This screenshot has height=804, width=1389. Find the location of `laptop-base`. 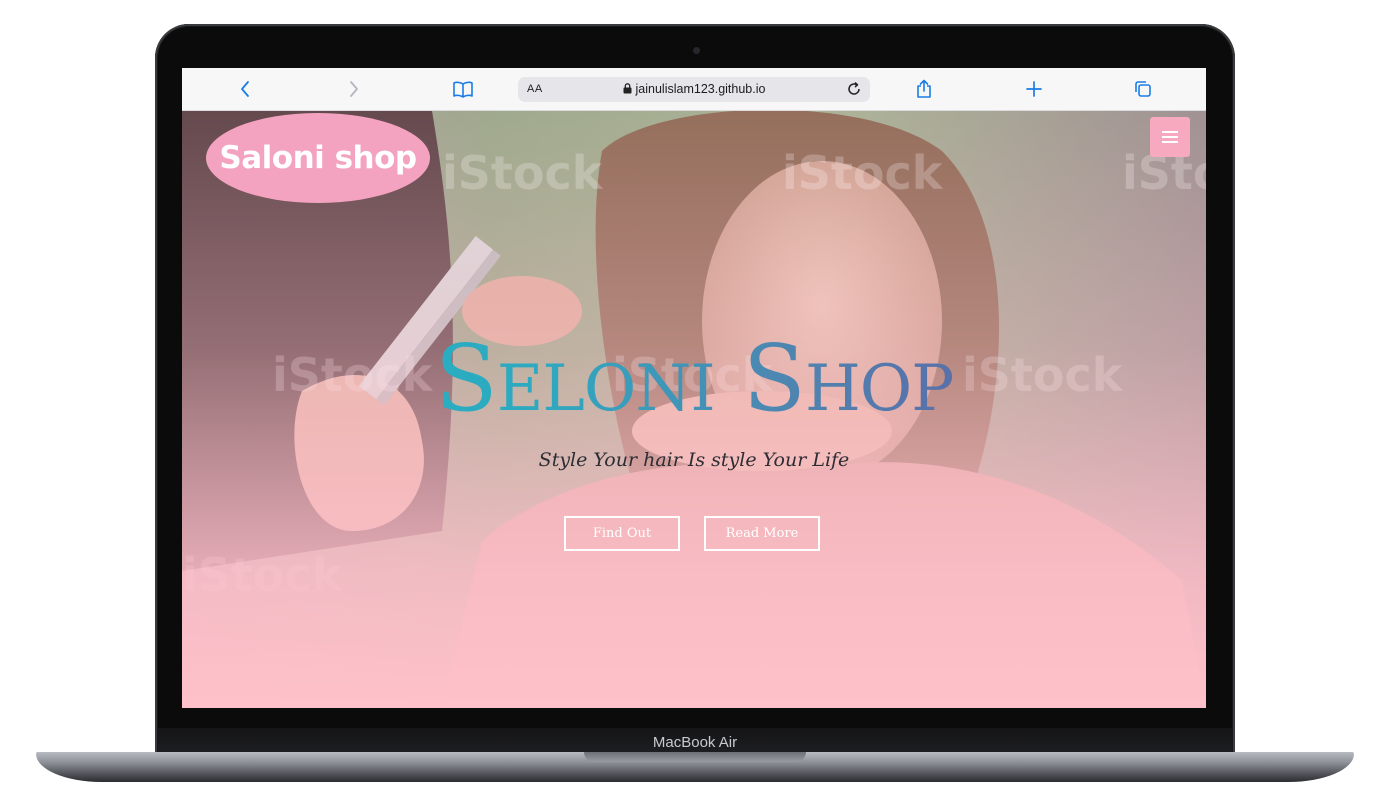

laptop-base is located at coordinates (695, 767).